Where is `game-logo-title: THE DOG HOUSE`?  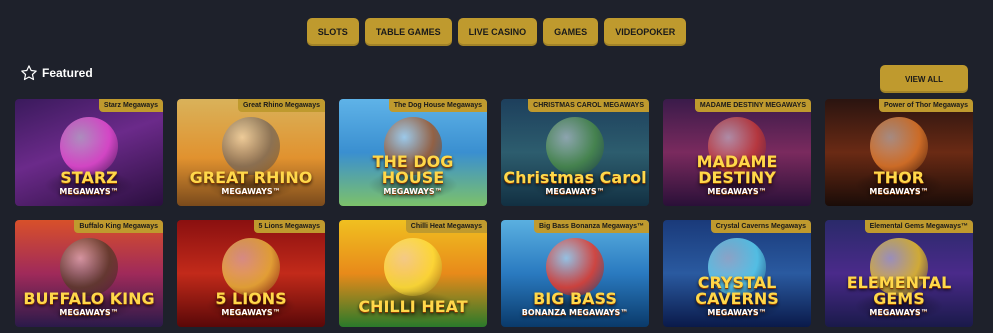 game-logo-title: THE DOG HOUSE is located at coordinates (413, 169).